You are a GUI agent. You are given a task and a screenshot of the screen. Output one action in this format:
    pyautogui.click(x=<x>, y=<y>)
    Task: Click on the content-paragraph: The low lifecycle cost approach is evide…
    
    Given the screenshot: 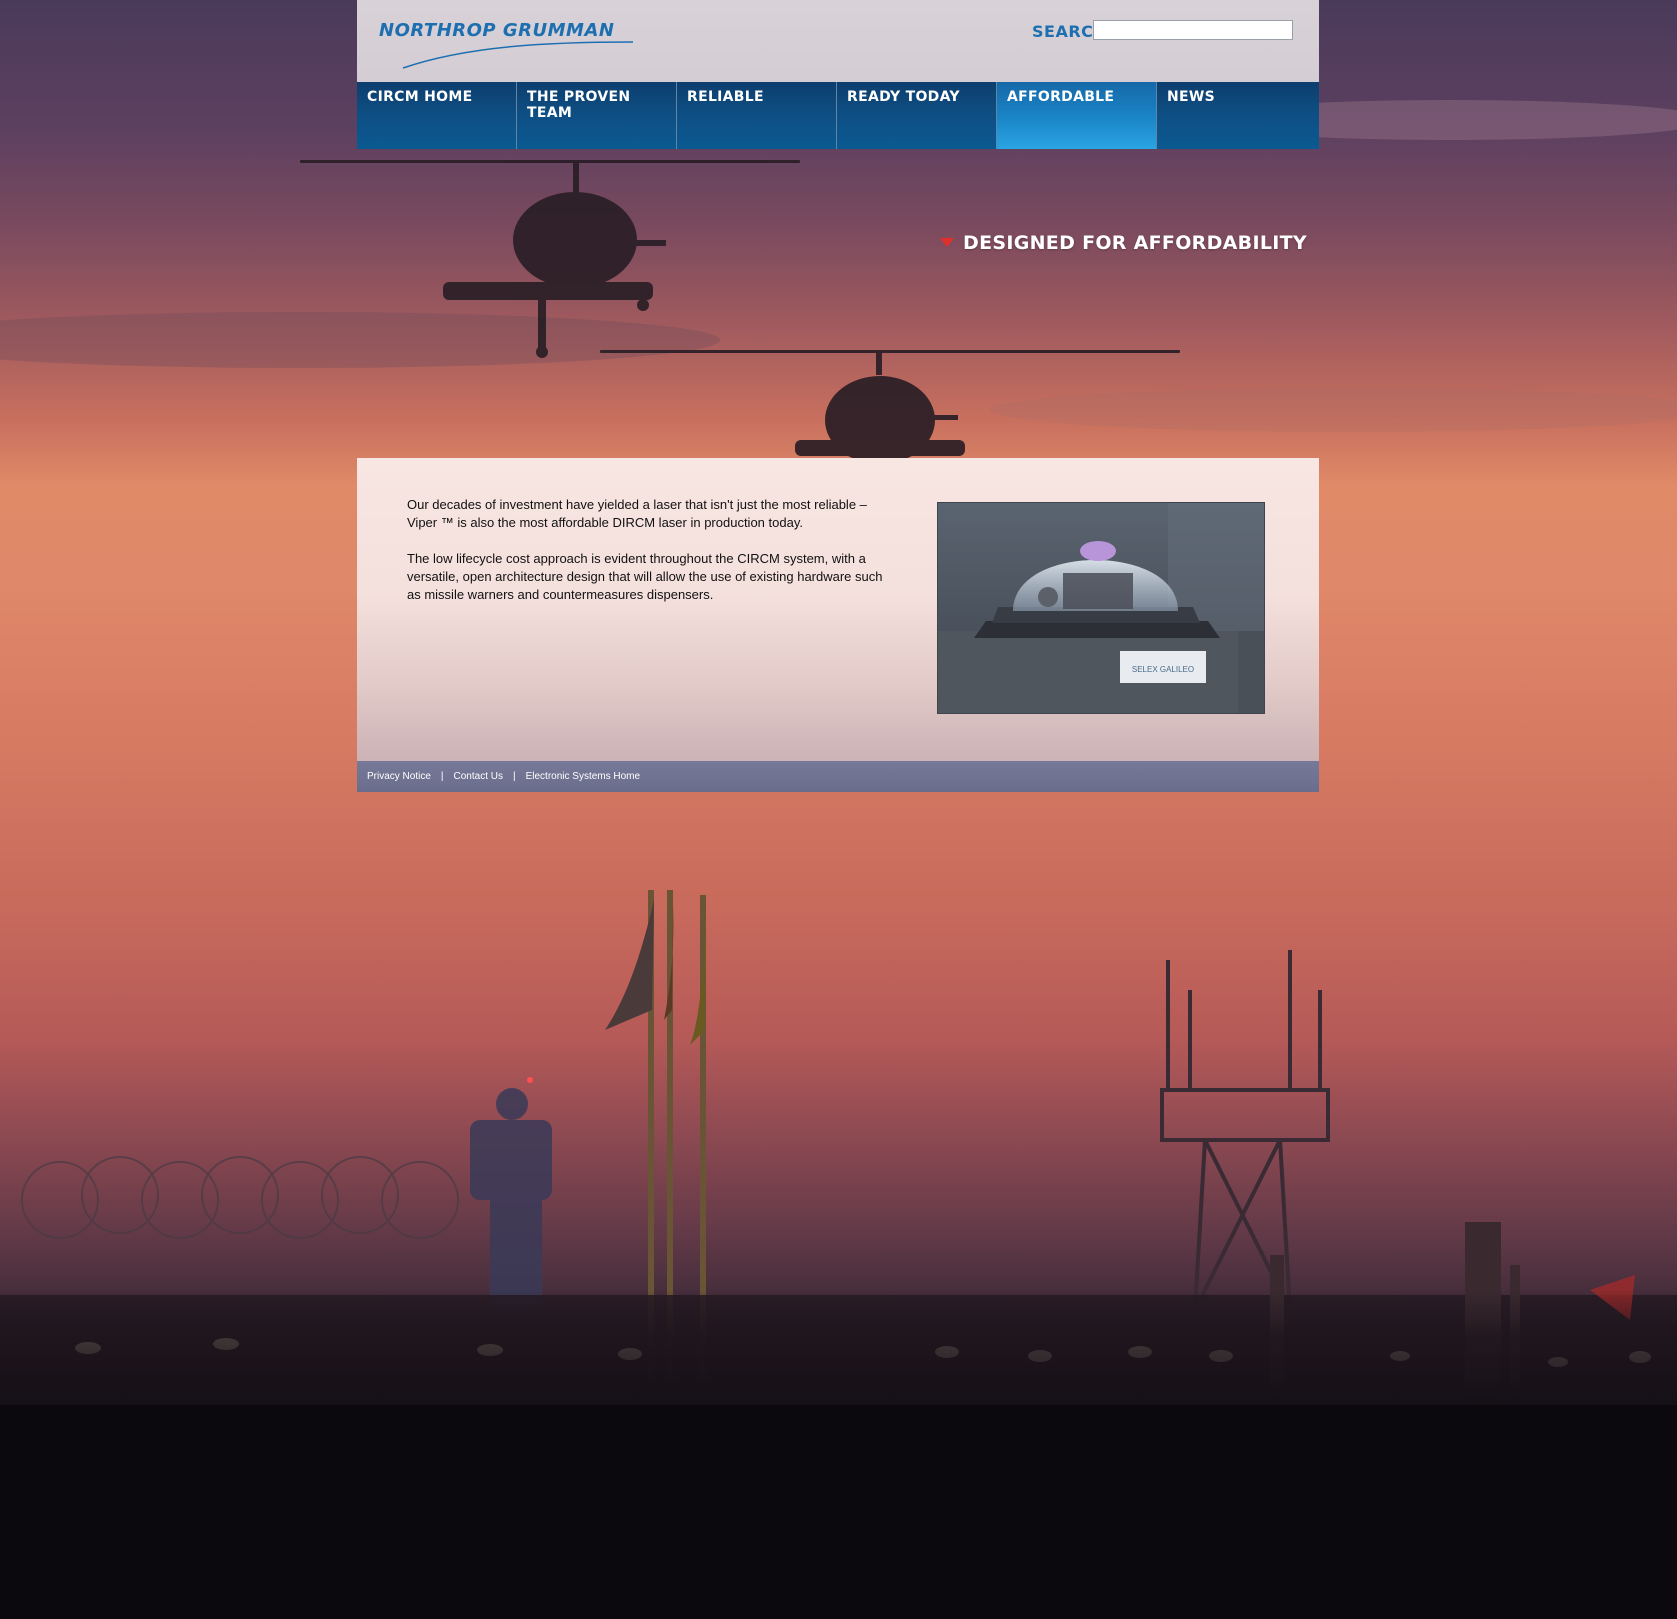 What is the action you would take?
    pyautogui.click(x=645, y=576)
    